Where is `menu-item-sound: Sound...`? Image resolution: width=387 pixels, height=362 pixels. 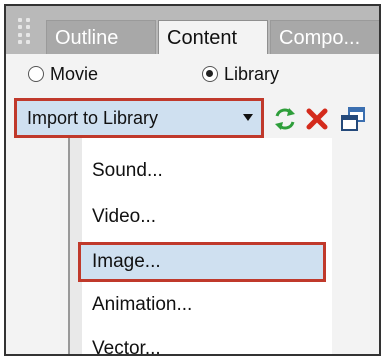 menu-item-sound: Sound... is located at coordinates (202, 172).